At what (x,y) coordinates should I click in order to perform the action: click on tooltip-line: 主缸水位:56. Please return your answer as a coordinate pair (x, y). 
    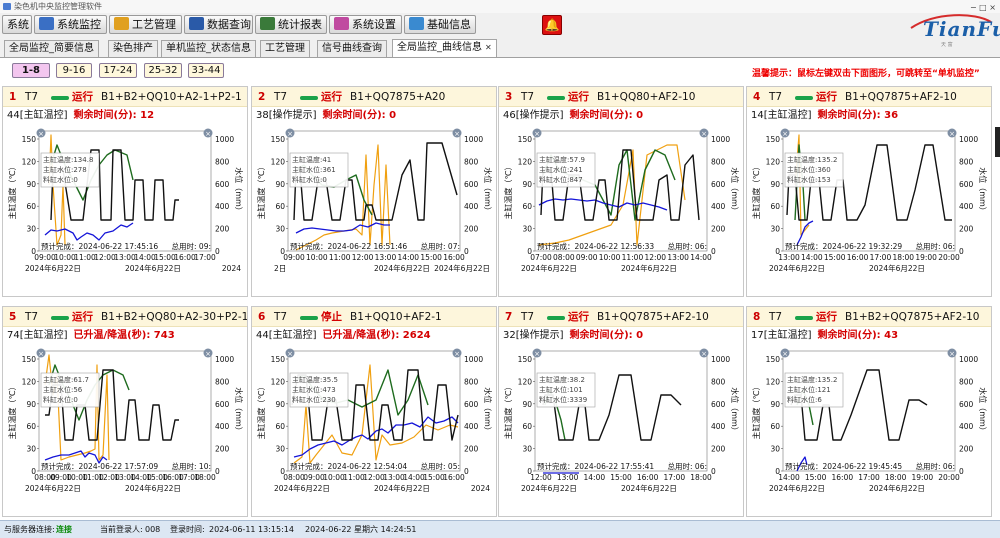
    Looking at the image, I should click on (63, 389).